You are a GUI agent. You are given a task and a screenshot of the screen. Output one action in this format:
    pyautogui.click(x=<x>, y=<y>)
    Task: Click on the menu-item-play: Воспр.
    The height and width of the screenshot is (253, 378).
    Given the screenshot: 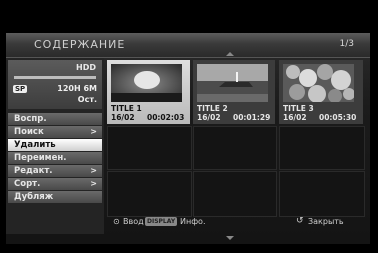 What is the action you would take?
    pyautogui.click(x=55, y=119)
    